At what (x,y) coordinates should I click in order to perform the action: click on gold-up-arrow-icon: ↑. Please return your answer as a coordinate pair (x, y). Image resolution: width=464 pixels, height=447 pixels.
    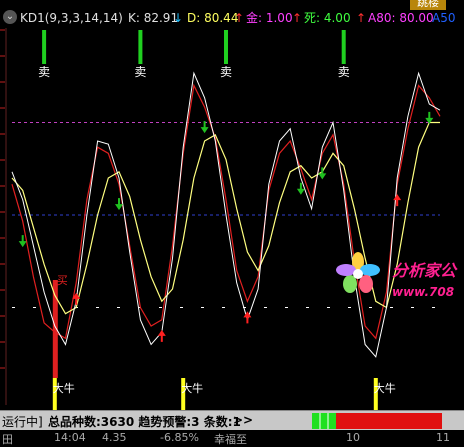
    Looking at the image, I should click on (297, 18).